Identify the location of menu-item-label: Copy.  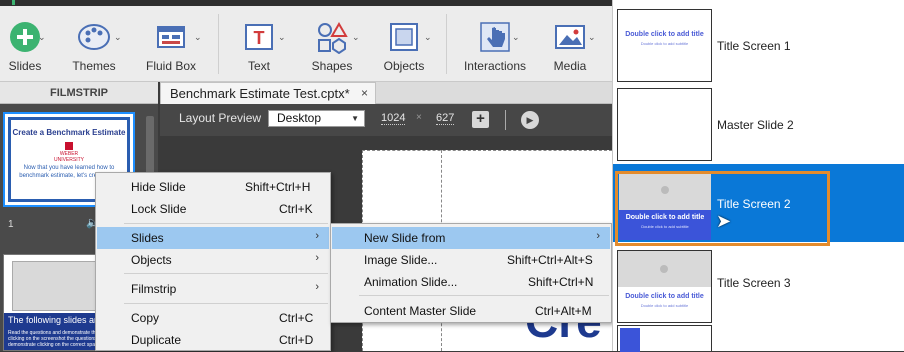
(145, 318).